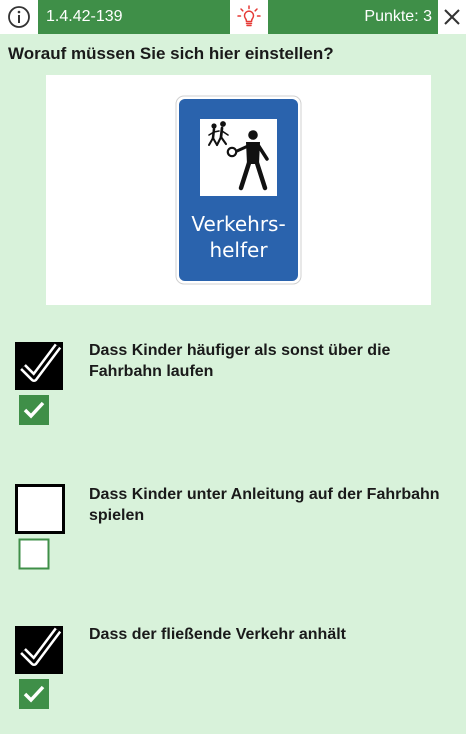 The image size is (466, 734). I want to click on lightbulb-icon, so click(249, 16).